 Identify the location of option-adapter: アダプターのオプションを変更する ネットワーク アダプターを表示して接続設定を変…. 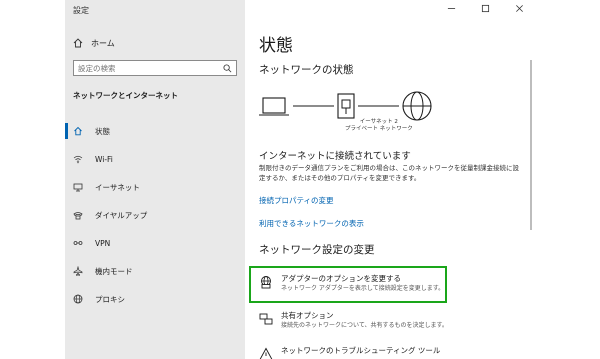
(391, 283).